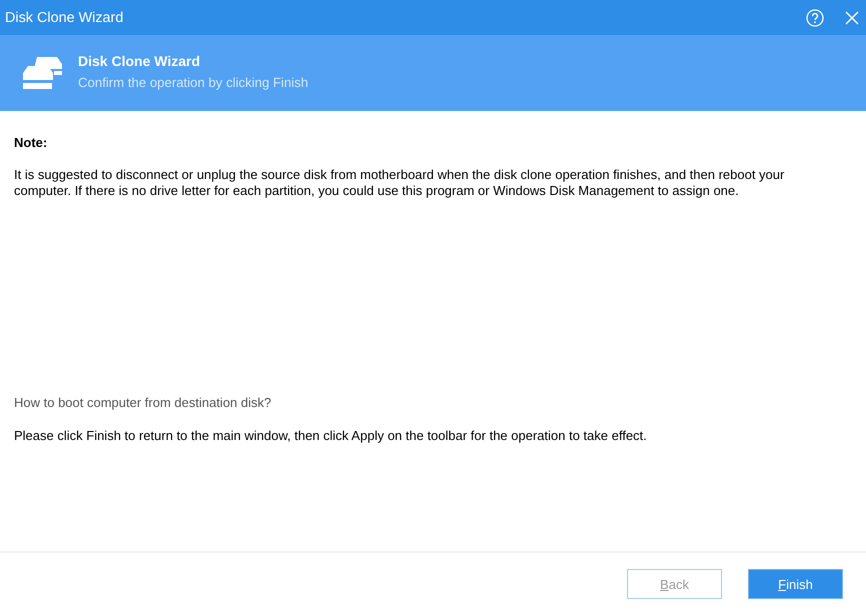 This screenshot has height=613, width=866. I want to click on instruction-text: Please click Finish to return to the main window, then click Apply on the toolbar for the operation to take effect., so click(330, 436).